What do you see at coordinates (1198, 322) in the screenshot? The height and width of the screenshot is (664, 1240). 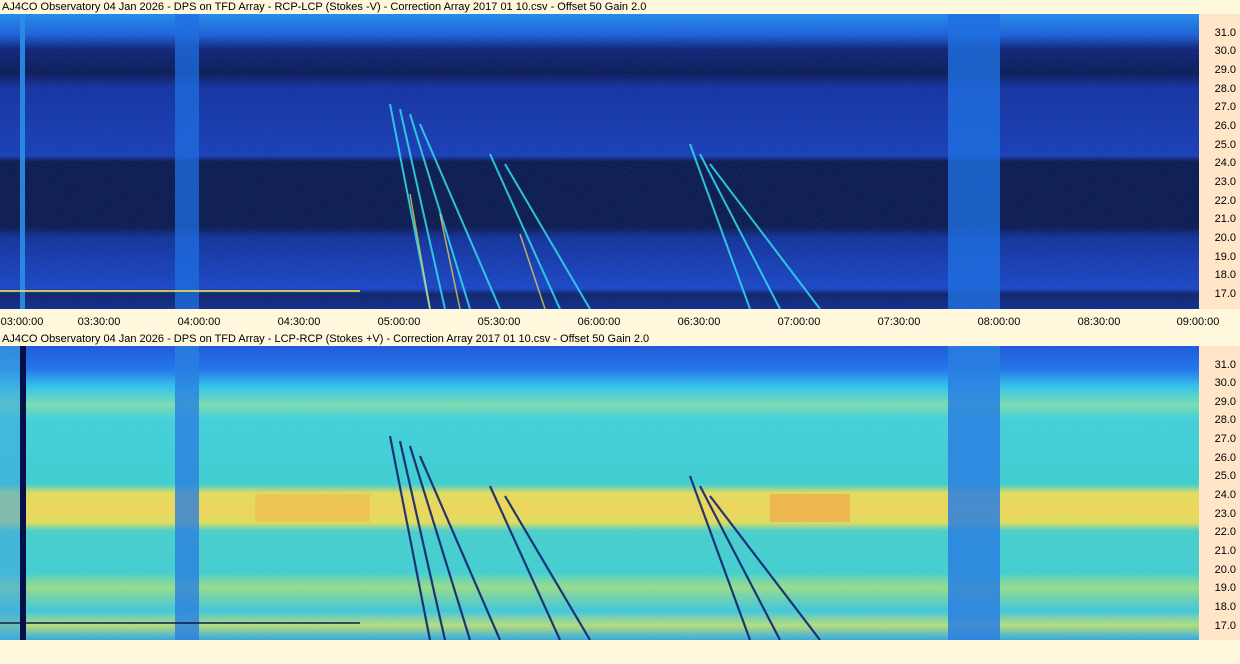 I see `x-tick-label: 09:00:00` at bounding box center [1198, 322].